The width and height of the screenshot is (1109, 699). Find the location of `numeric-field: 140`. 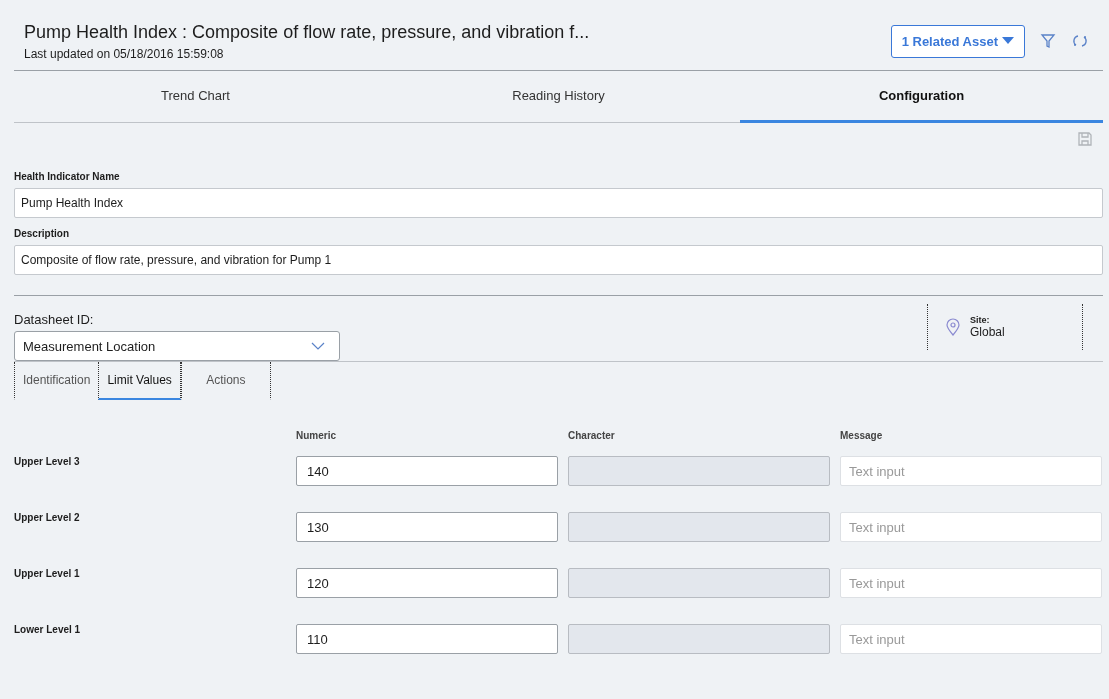

numeric-field: 140 is located at coordinates (427, 471).